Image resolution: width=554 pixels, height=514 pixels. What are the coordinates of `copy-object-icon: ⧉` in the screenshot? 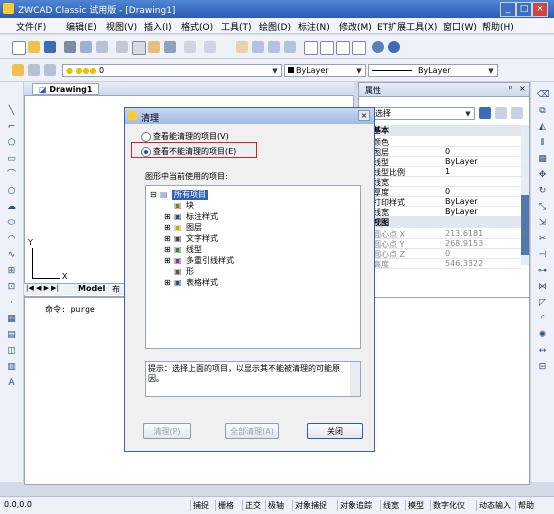 It's located at (542, 111).